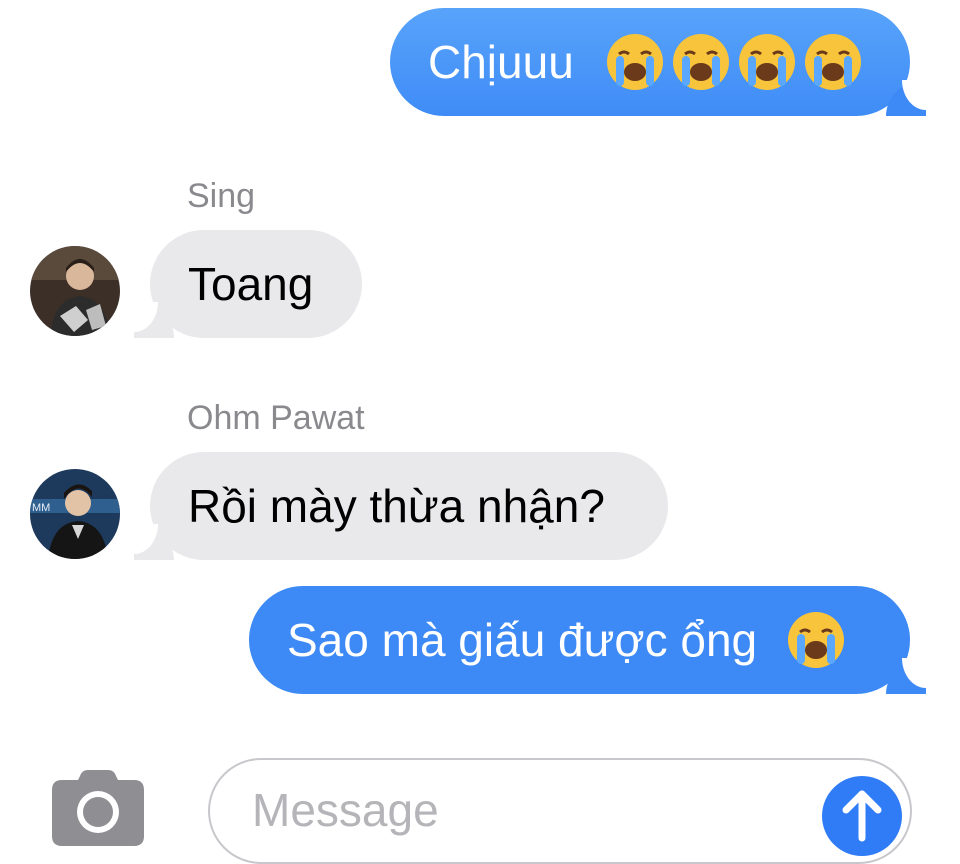 The width and height of the screenshot is (960, 864). I want to click on message-text: Toang, so click(251, 284).